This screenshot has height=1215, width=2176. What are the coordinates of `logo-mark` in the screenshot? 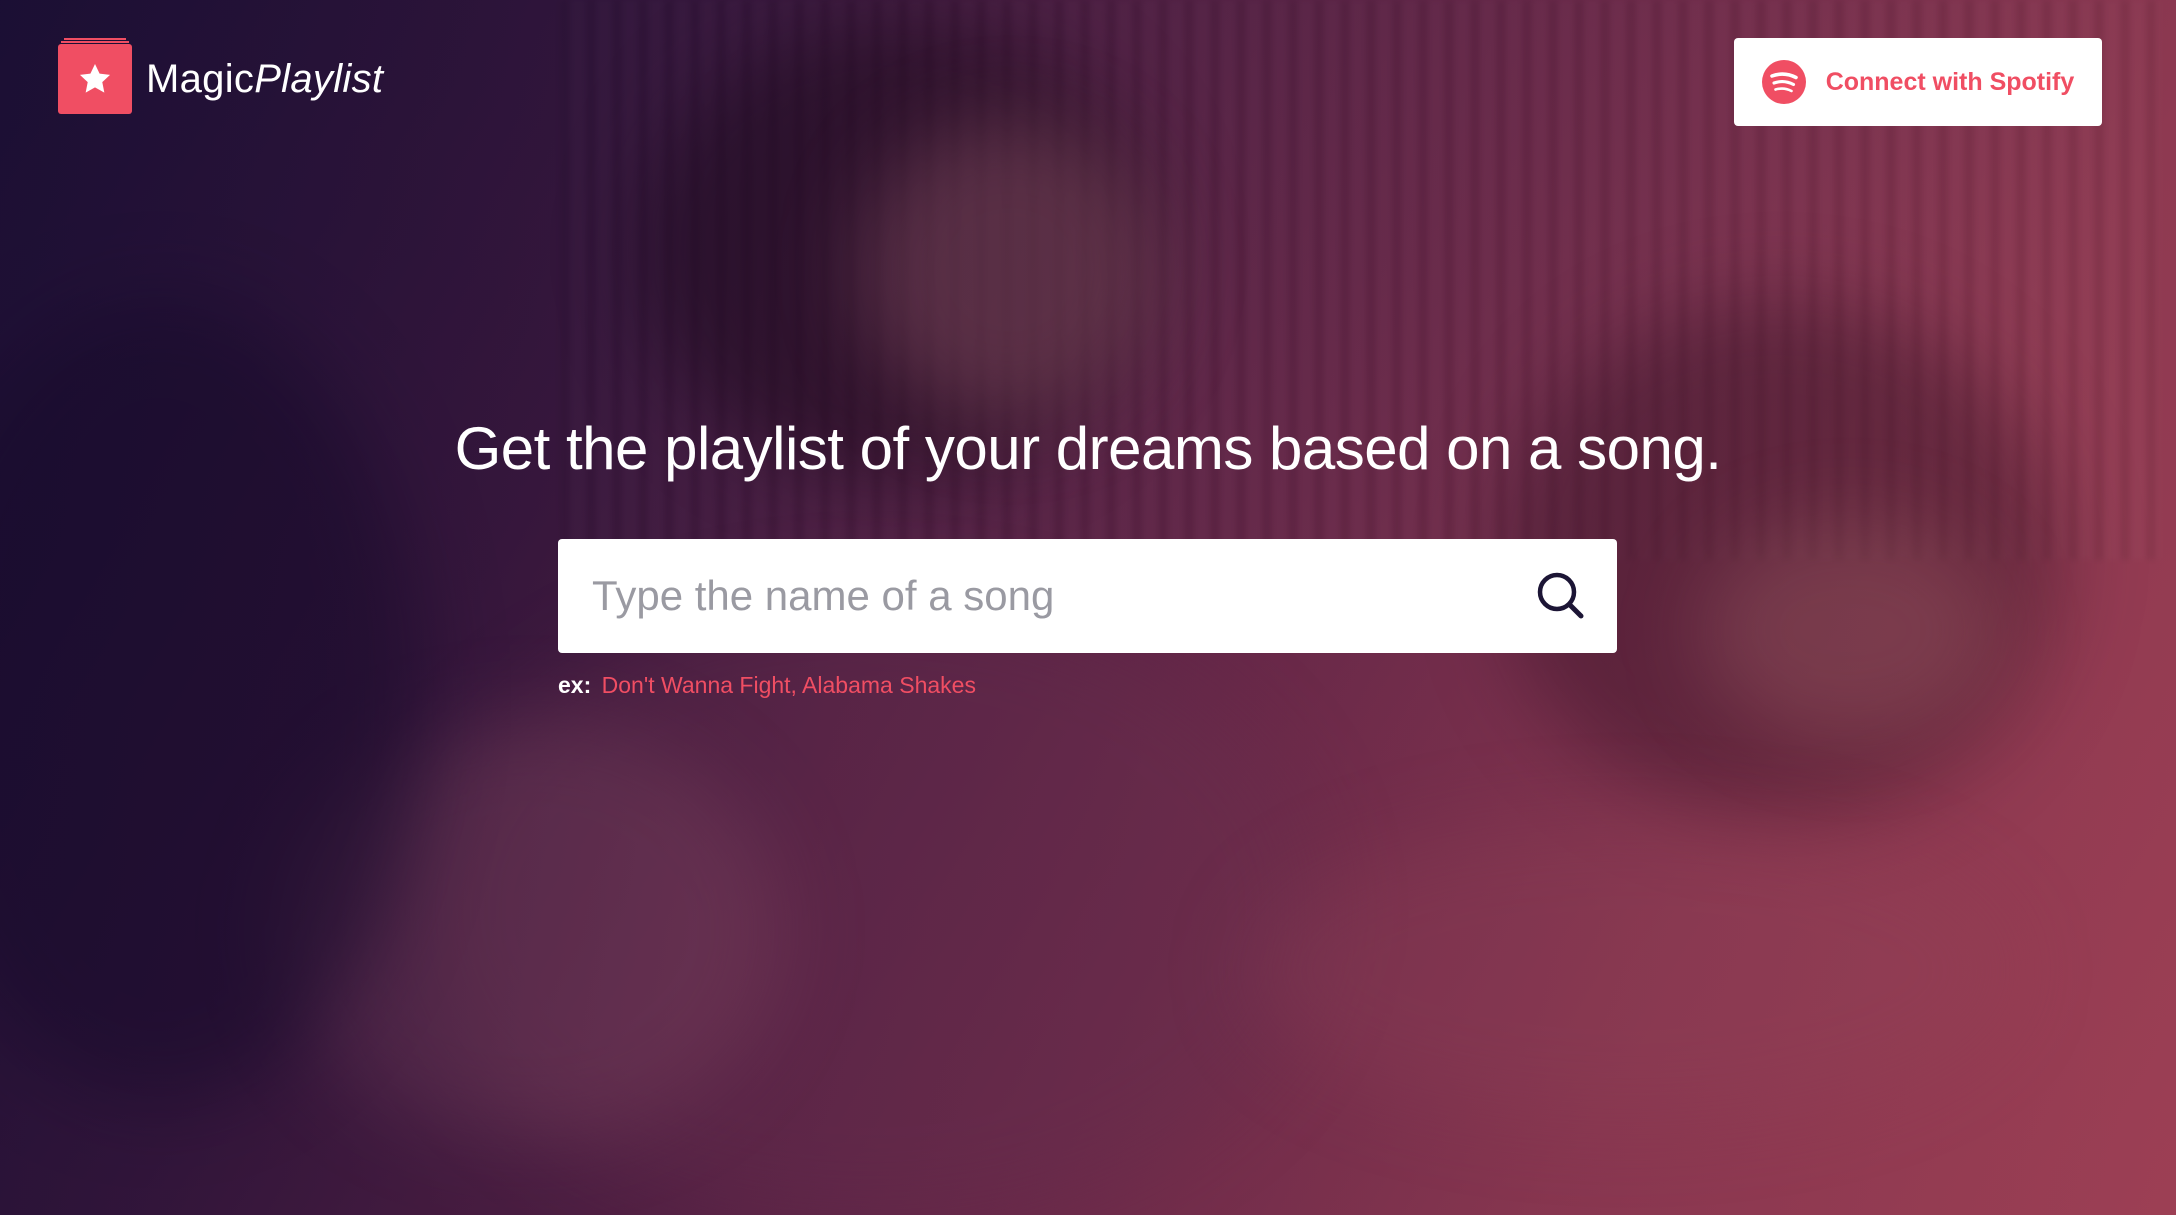 It's located at (95, 76).